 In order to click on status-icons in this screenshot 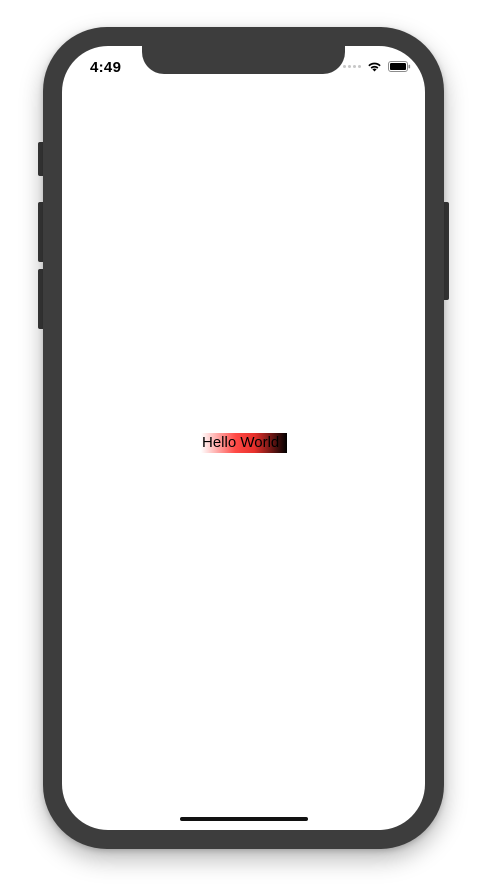, I will do `click(377, 66)`.